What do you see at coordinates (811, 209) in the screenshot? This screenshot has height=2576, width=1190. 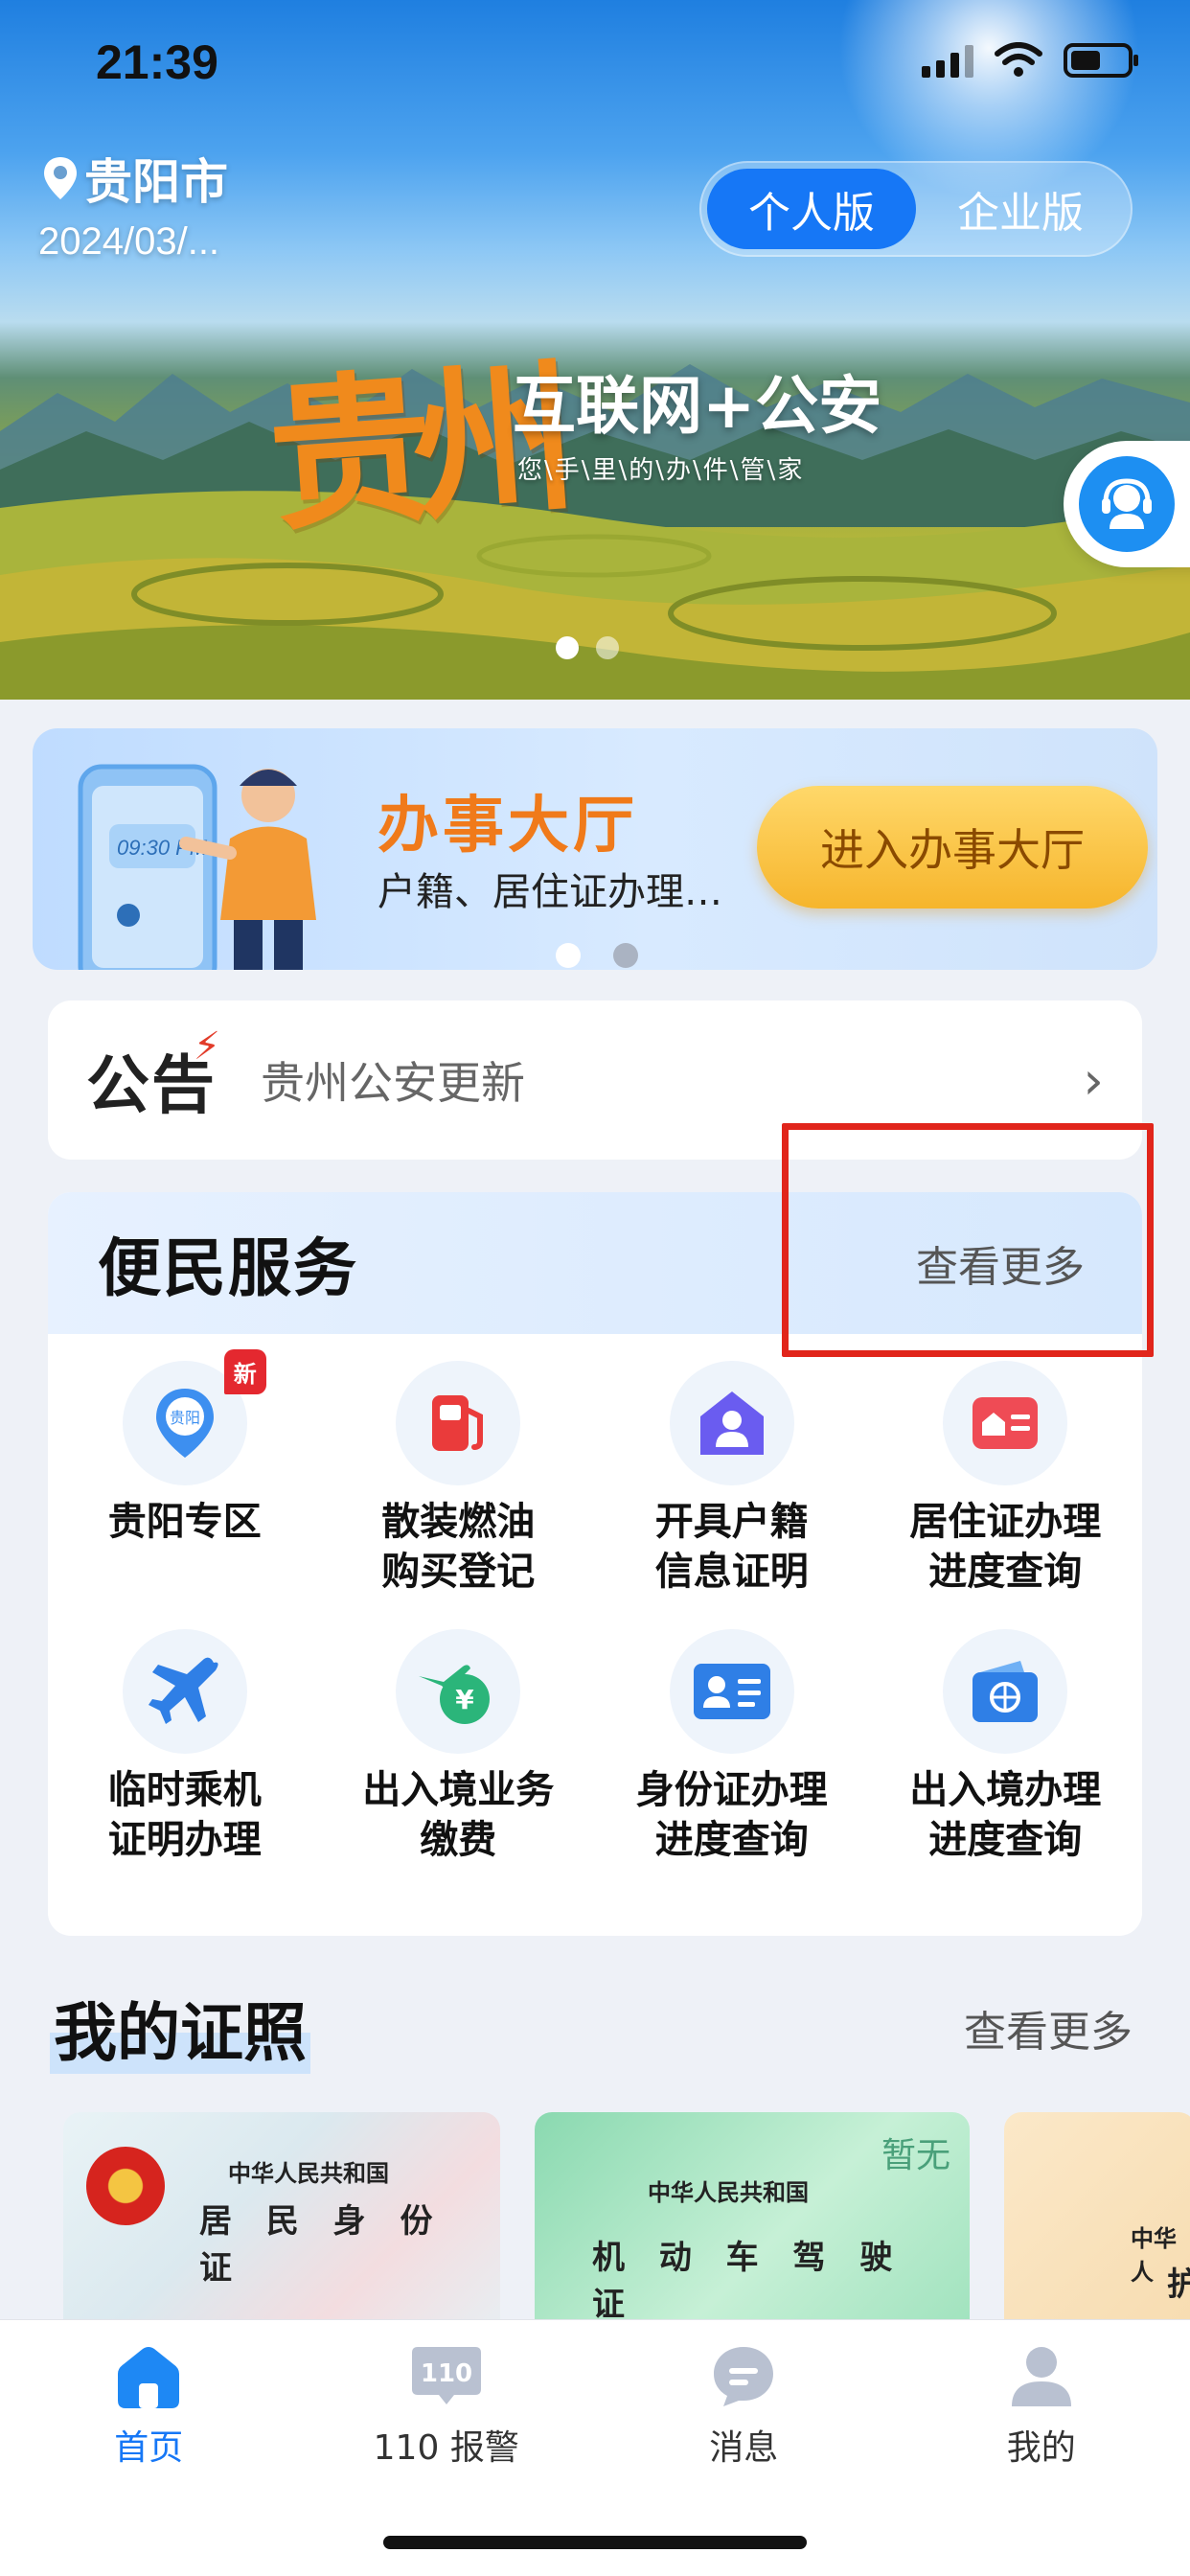 I see `personal-version-tab: 个人版` at bounding box center [811, 209].